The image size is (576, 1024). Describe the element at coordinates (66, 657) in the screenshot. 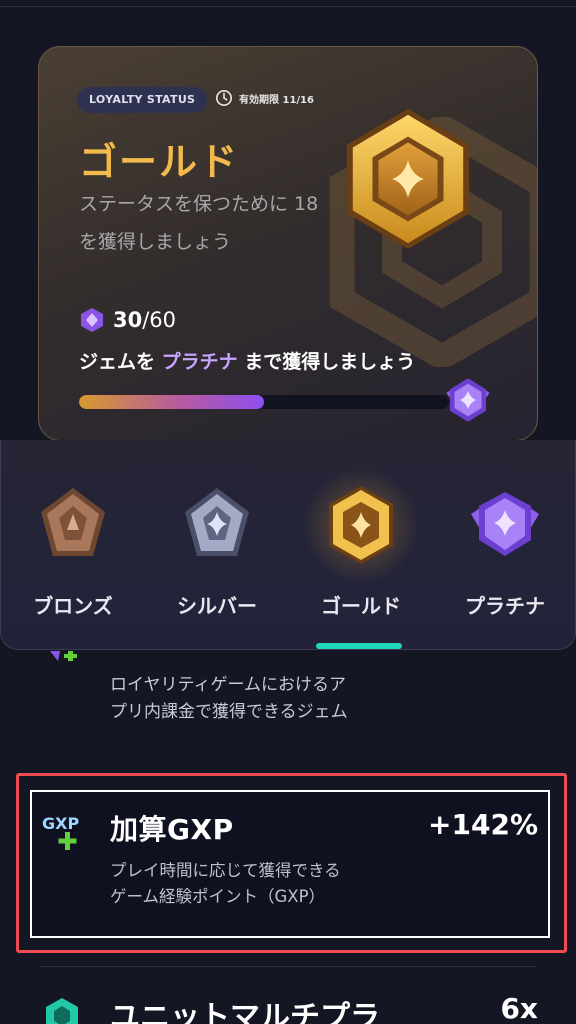

I see `gem-plus-icon` at that location.